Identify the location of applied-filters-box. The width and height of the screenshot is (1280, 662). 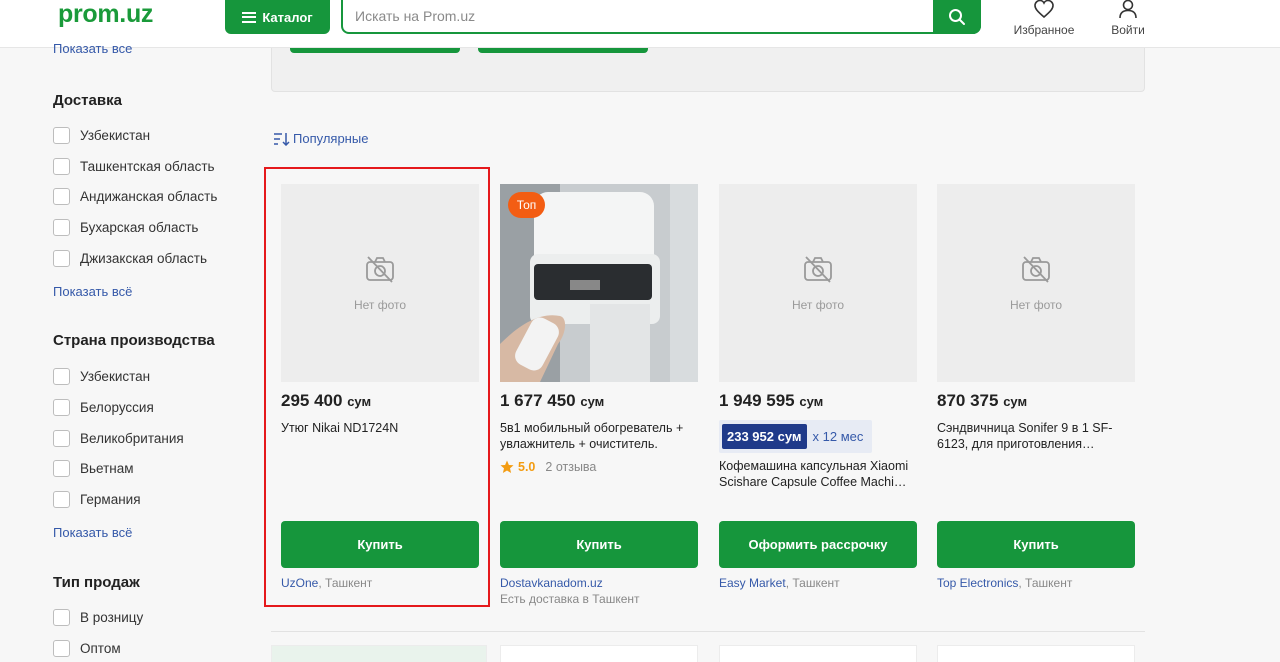
(708, 70).